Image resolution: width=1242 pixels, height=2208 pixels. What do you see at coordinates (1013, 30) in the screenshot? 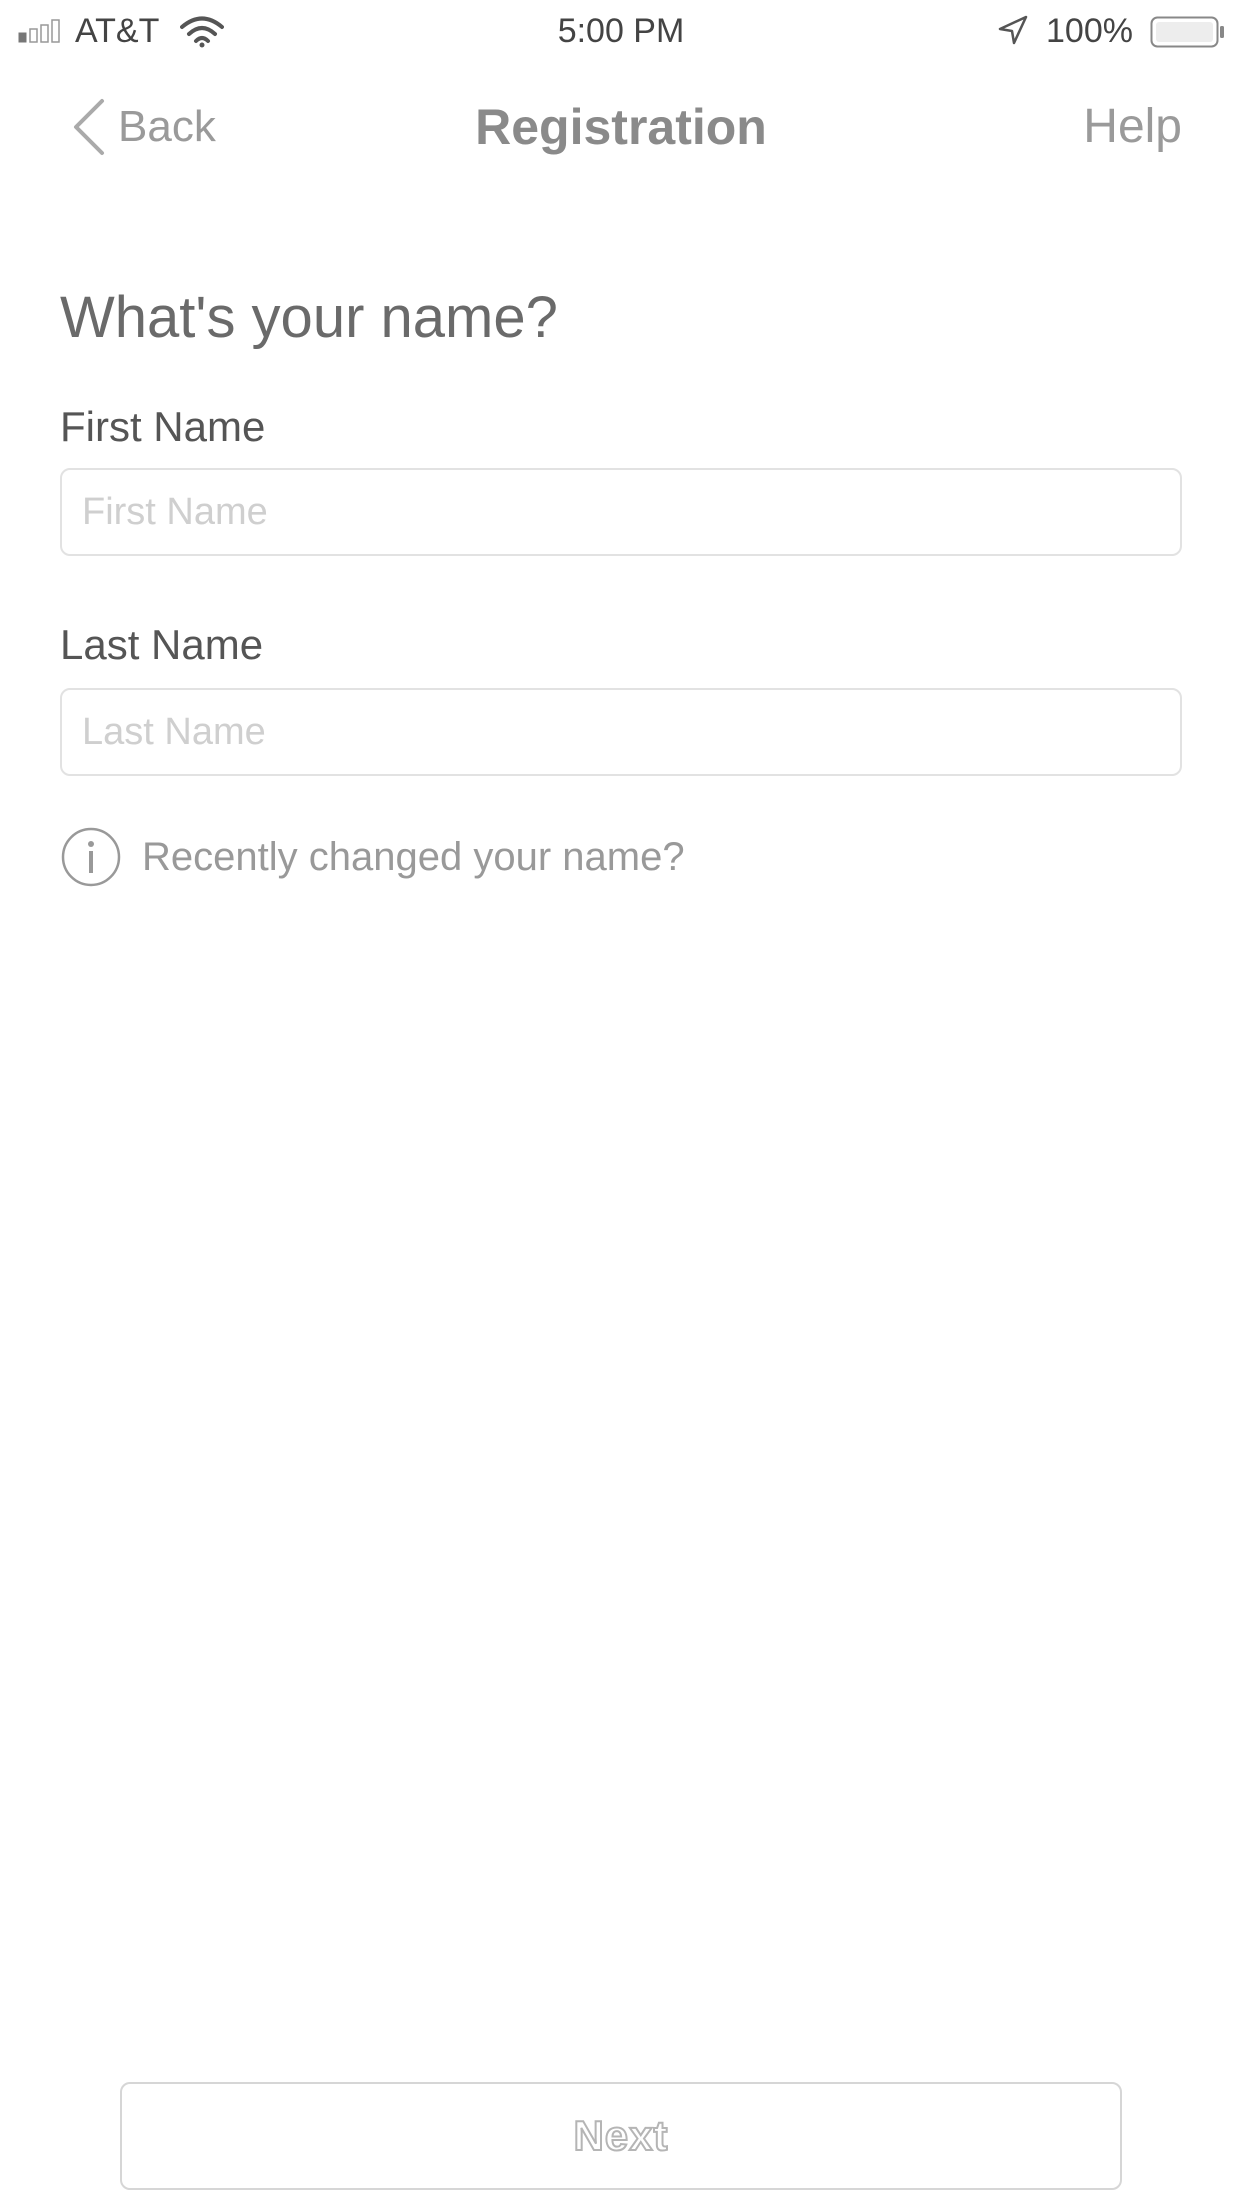
I see `location-arrow-icon` at bounding box center [1013, 30].